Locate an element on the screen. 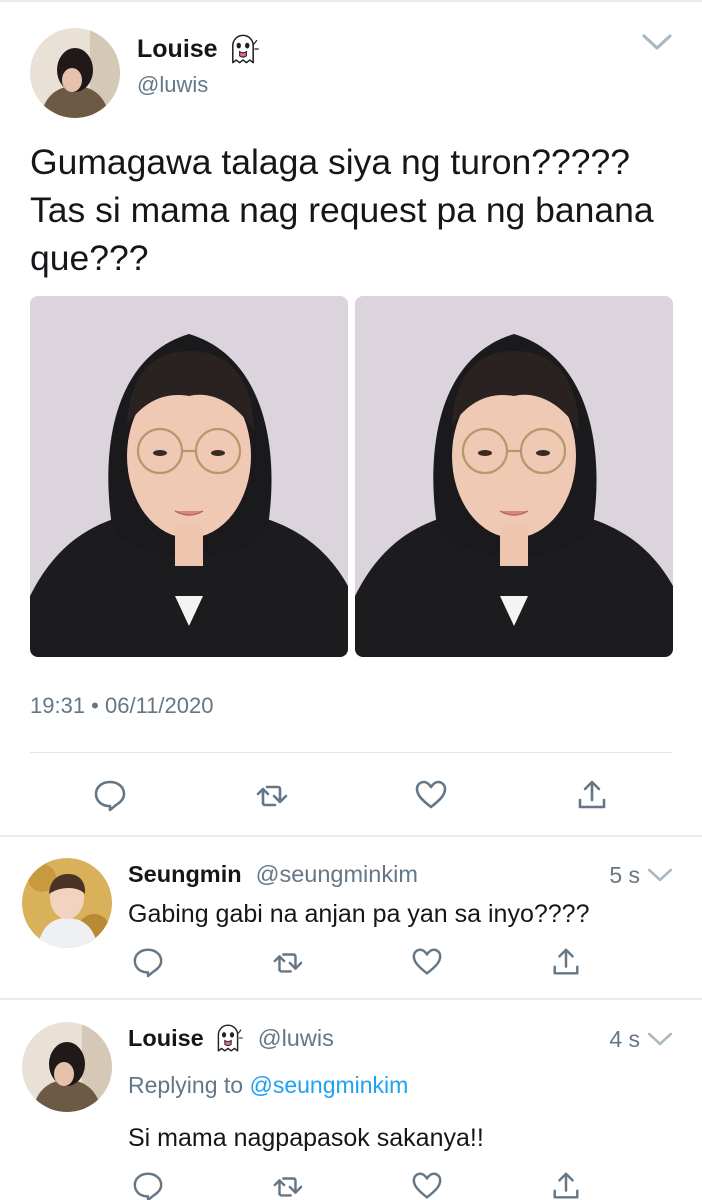  replying-to: Replying to @seungminkim is located at coordinates (268, 1085).